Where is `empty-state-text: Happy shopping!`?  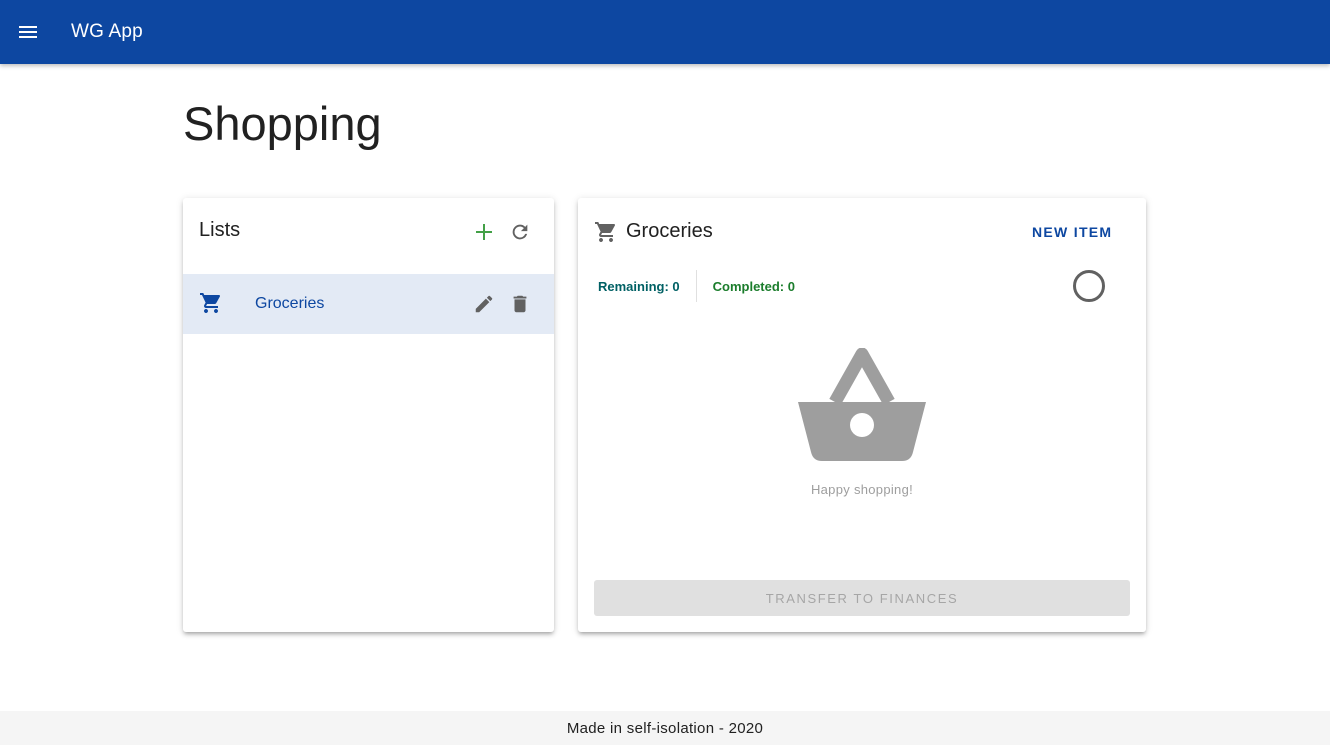 empty-state-text: Happy shopping! is located at coordinates (862, 489).